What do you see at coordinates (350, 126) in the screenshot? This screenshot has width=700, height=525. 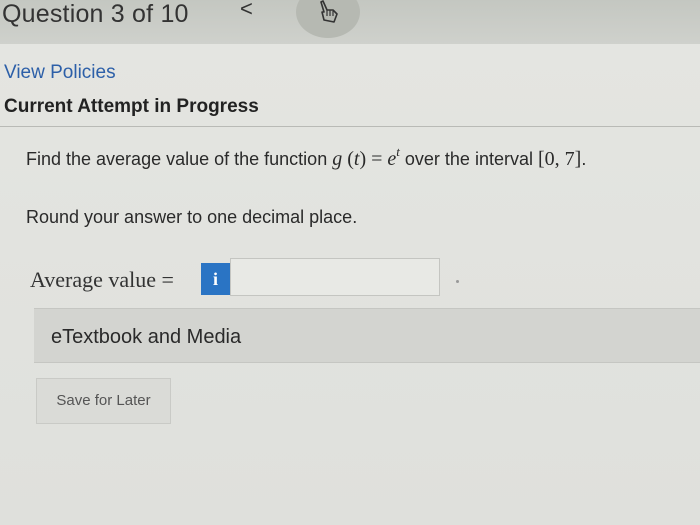 I see `divider` at bounding box center [350, 126].